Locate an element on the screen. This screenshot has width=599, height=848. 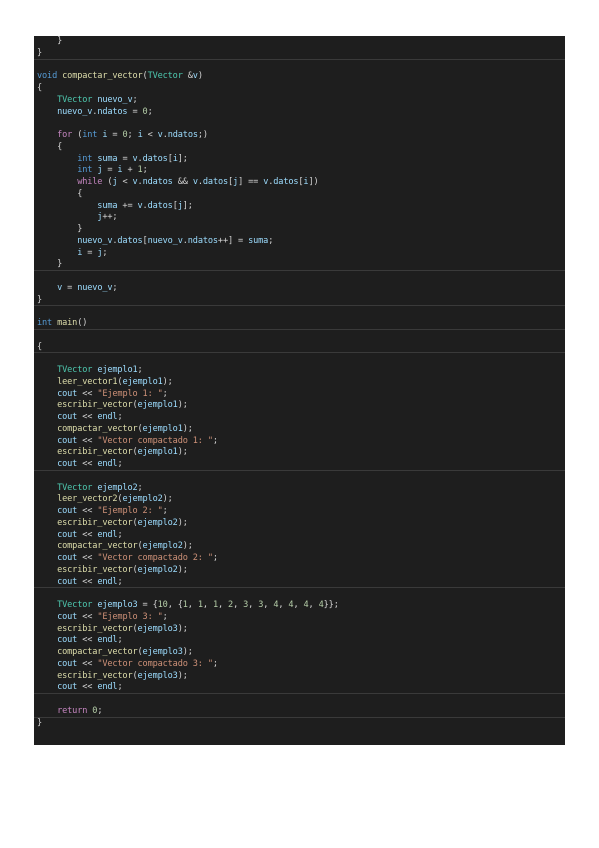
code-token: int is located at coordinates (45, 323).